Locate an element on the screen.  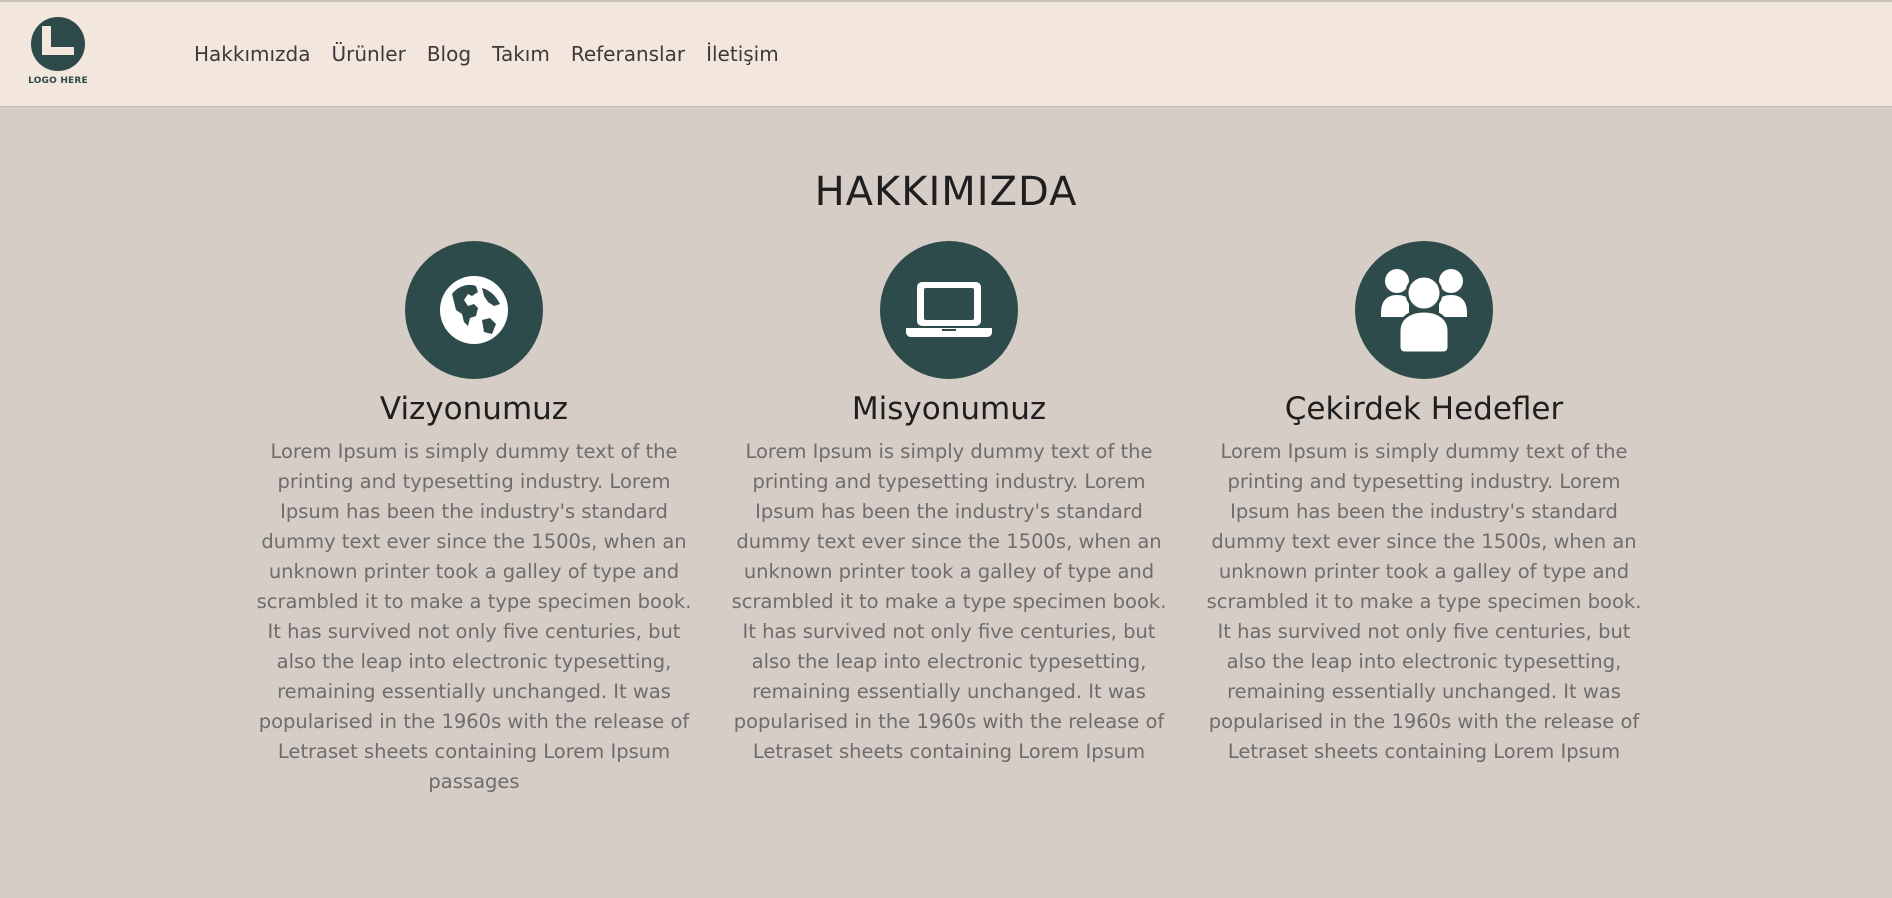
card-title: Çekirdek Hedefler is located at coordinates (1424, 409).